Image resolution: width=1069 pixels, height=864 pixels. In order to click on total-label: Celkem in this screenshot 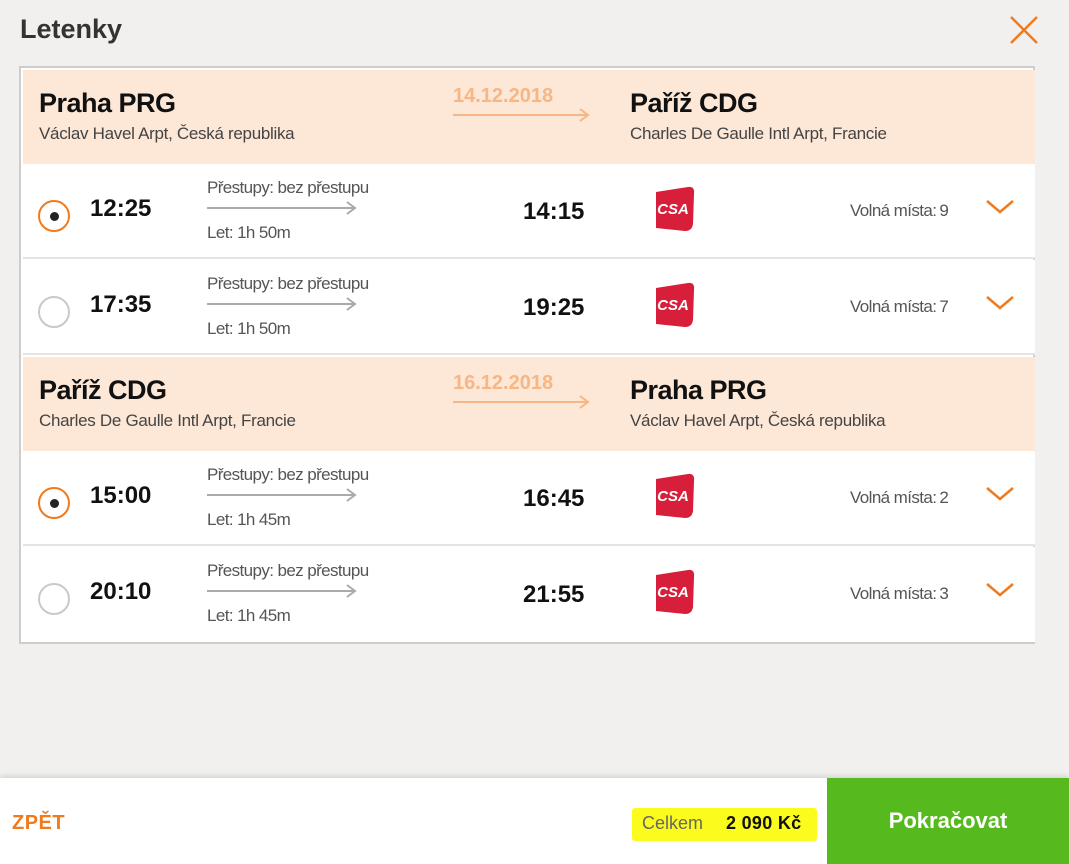, I will do `click(673, 823)`.